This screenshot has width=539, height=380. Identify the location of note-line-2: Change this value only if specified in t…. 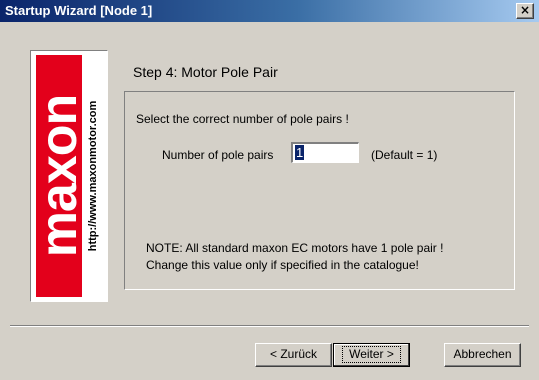
(282, 265).